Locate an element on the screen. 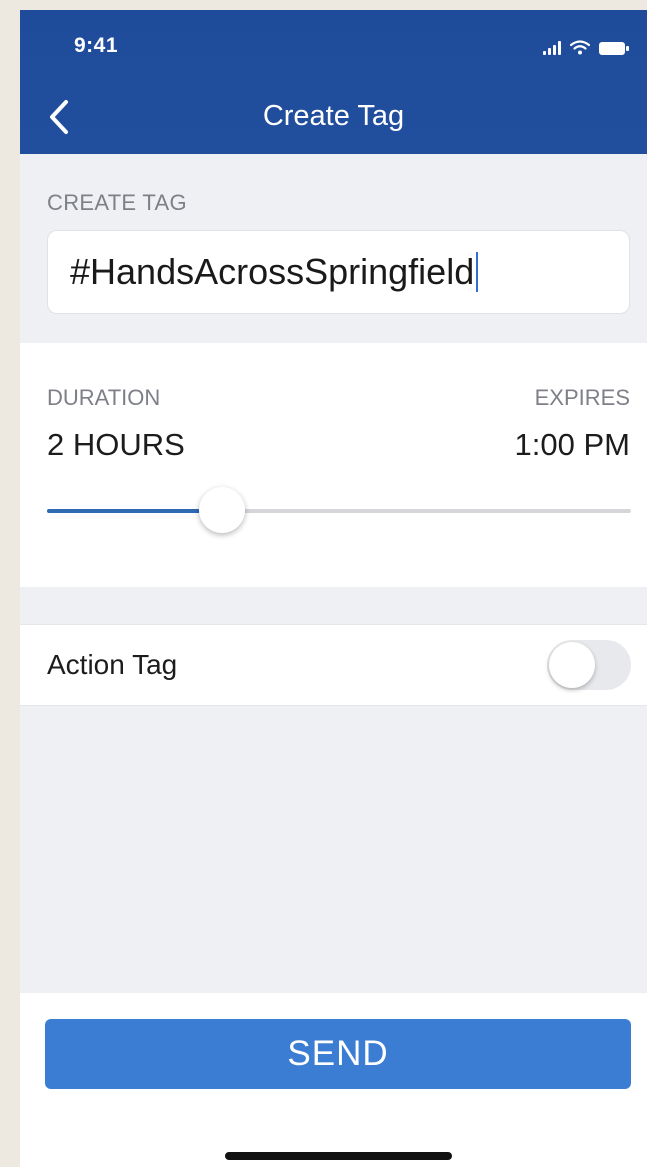 This screenshot has height=1167, width=647. slider-thumb is located at coordinates (222, 510).